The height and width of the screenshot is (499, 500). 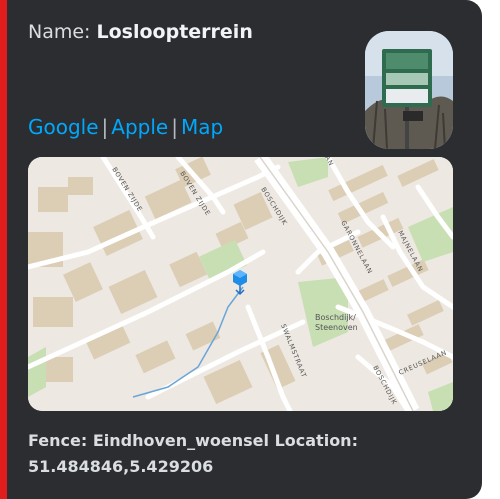 What do you see at coordinates (335, 317) in the screenshot?
I see `place-label-line1: Boschdijk/` at bounding box center [335, 317].